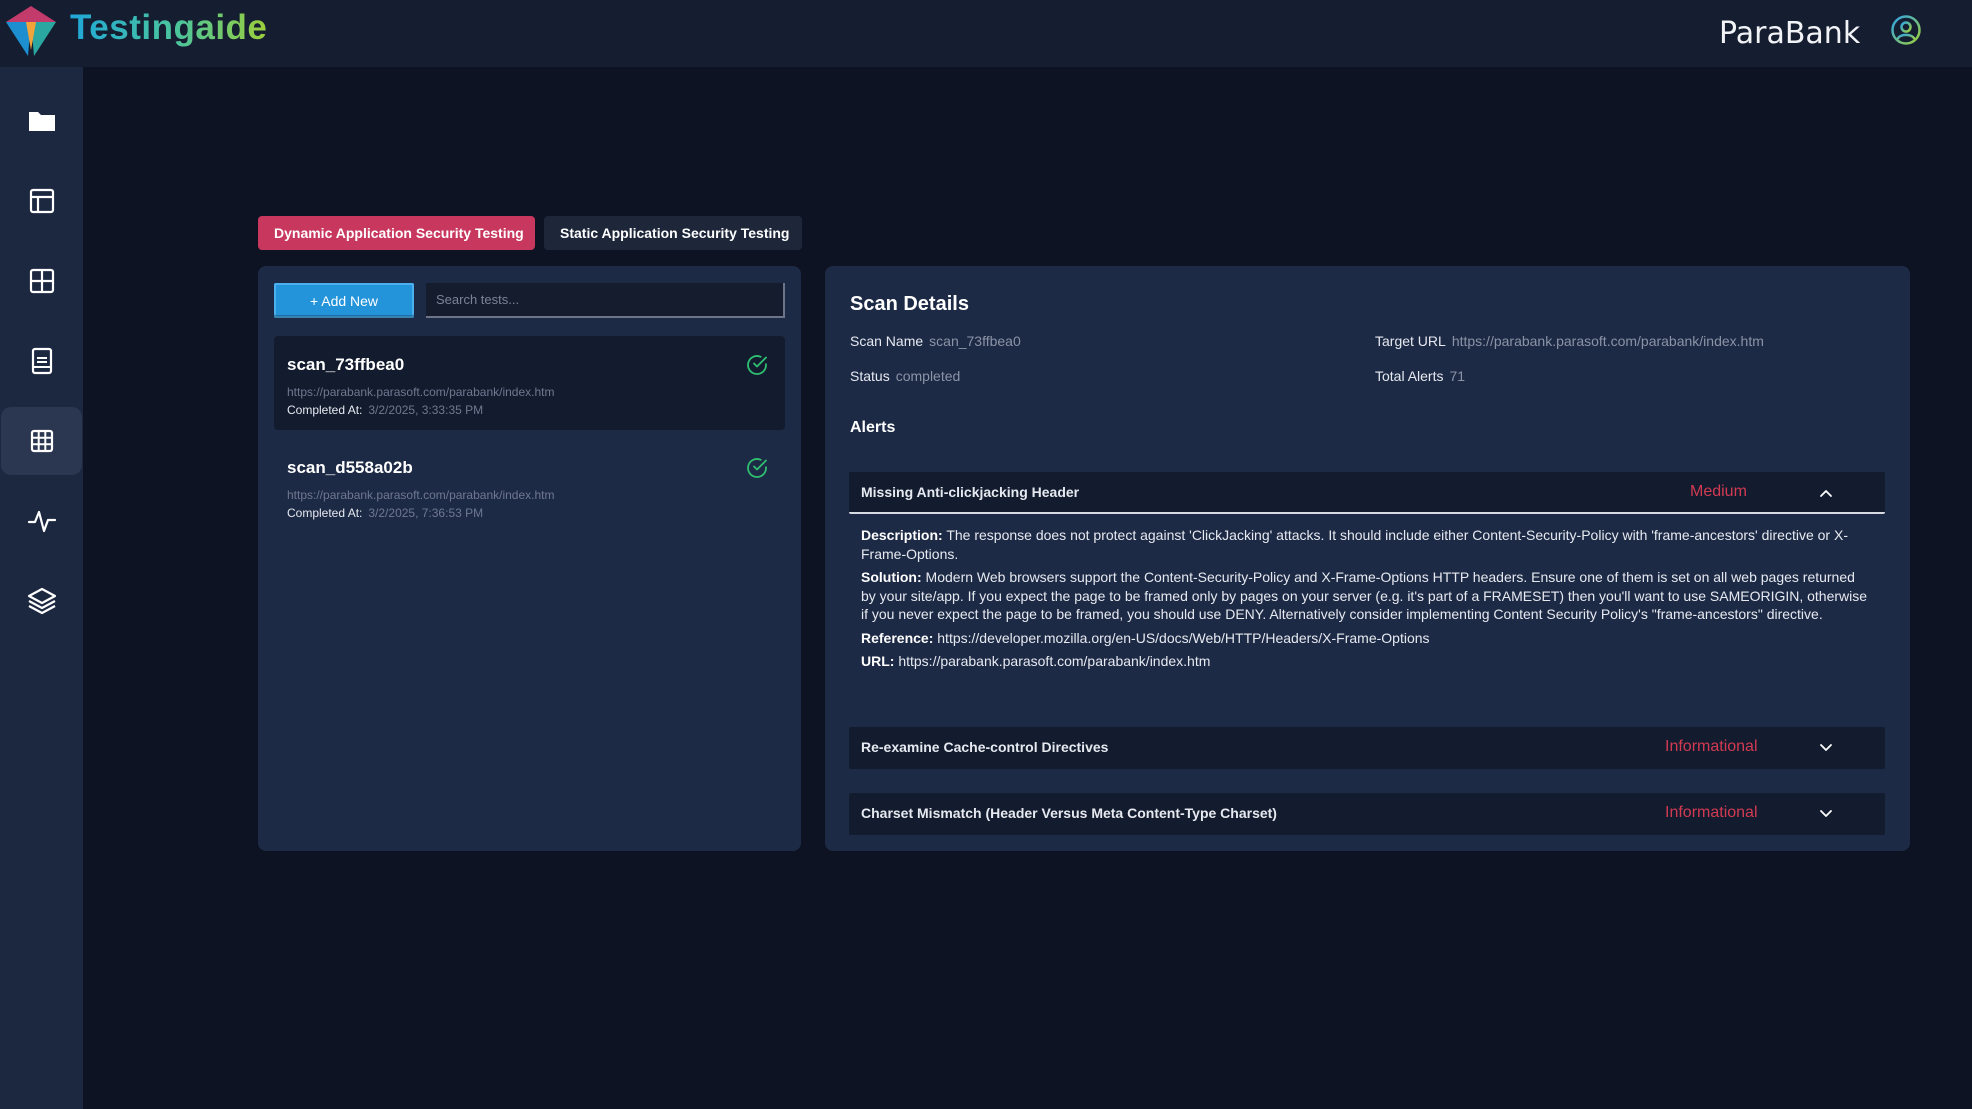 The width and height of the screenshot is (1972, 1109). What do you see at coordinates (605, 300) in the screenshot?
I see `search-input` at bounding box center [605, 300].